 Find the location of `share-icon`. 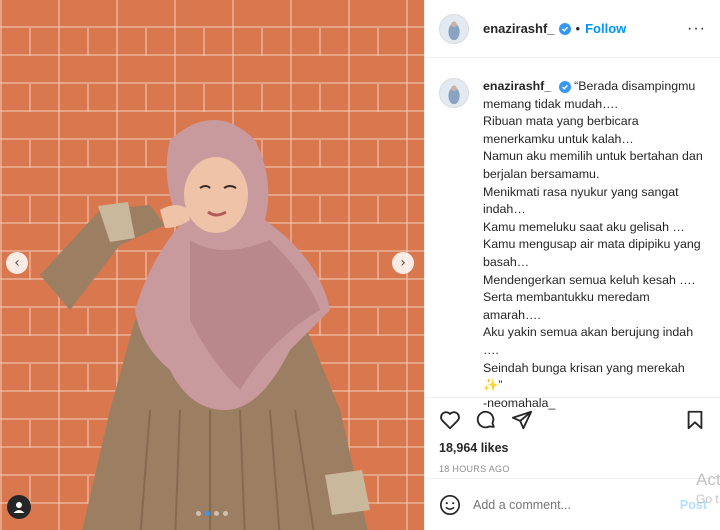

share-icon is located at coordinates (522, 420).